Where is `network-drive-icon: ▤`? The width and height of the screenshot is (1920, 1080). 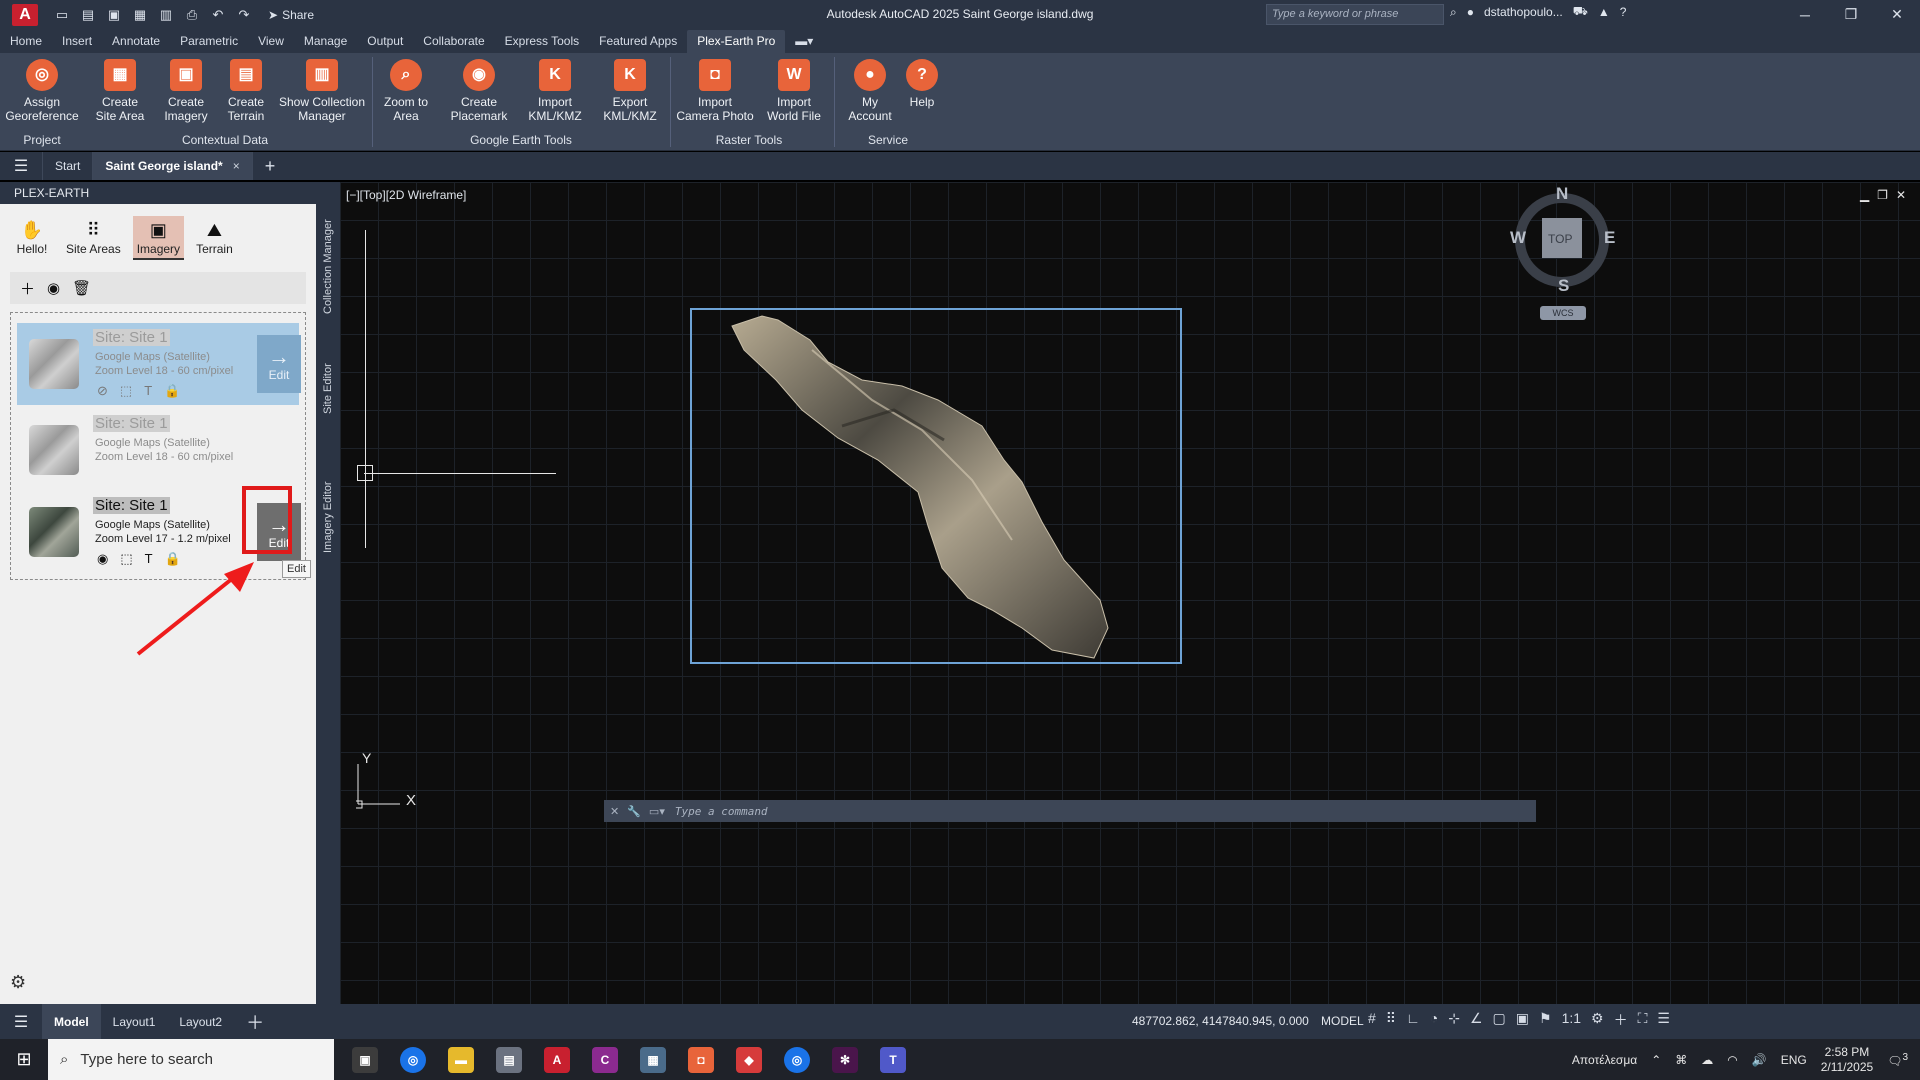 network-drive-icon: ▤ is located at coordinates (509, 1059).